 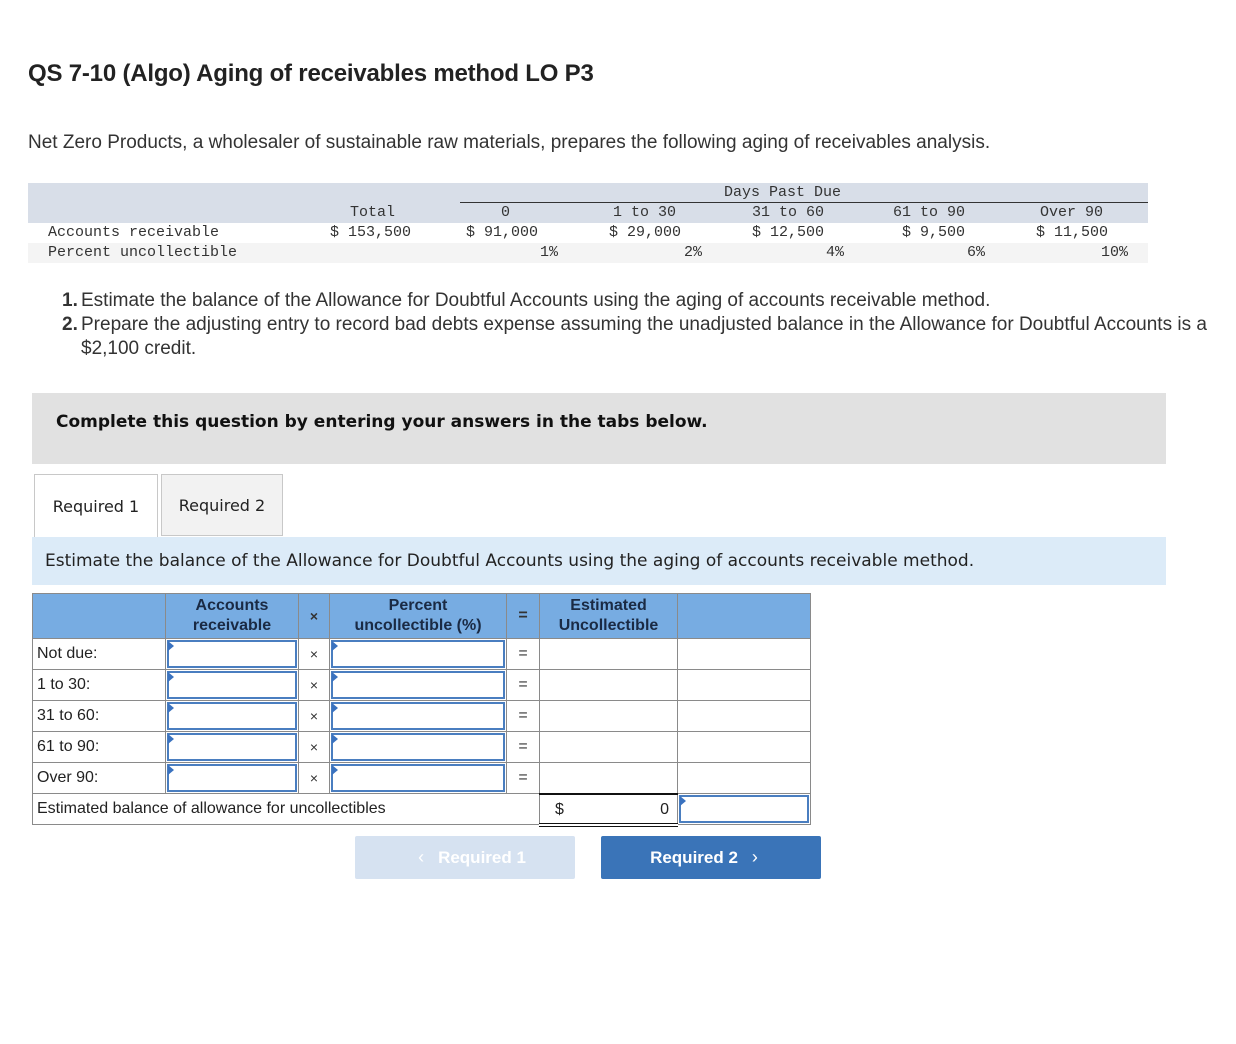 I want to click on days-past-due-header: Days Past Due, so click(x=783, y=192).